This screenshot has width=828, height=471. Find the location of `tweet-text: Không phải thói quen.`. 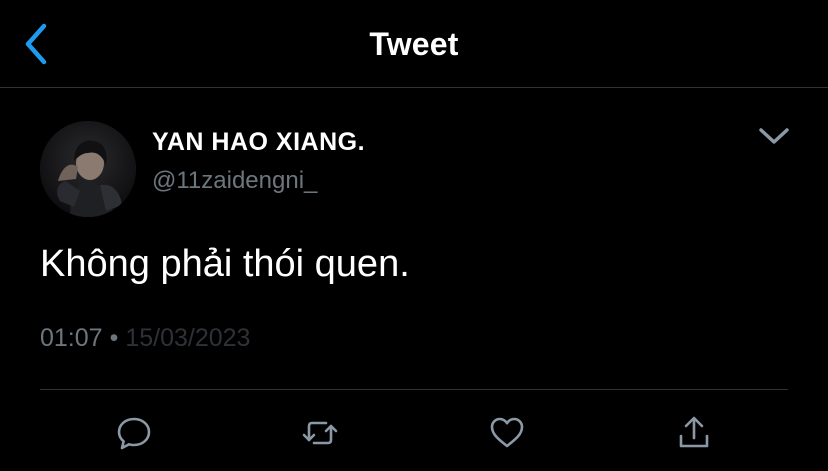

tweet-text: Không phải thói quen. is located at coordinates (225, 264).